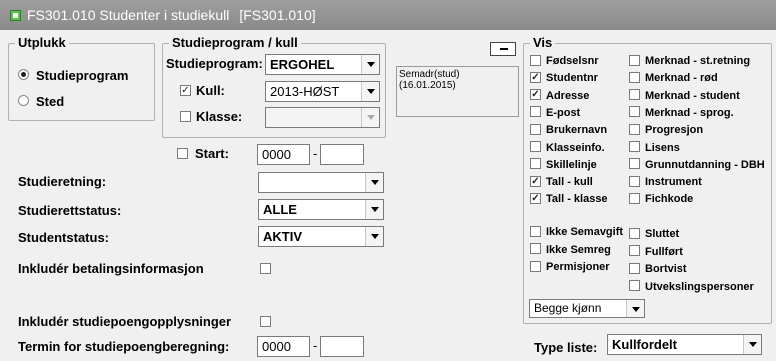  Describe the element at coordinates (277, 15) in the screenshot. I see `window-code: [FS301.010]` at that location.